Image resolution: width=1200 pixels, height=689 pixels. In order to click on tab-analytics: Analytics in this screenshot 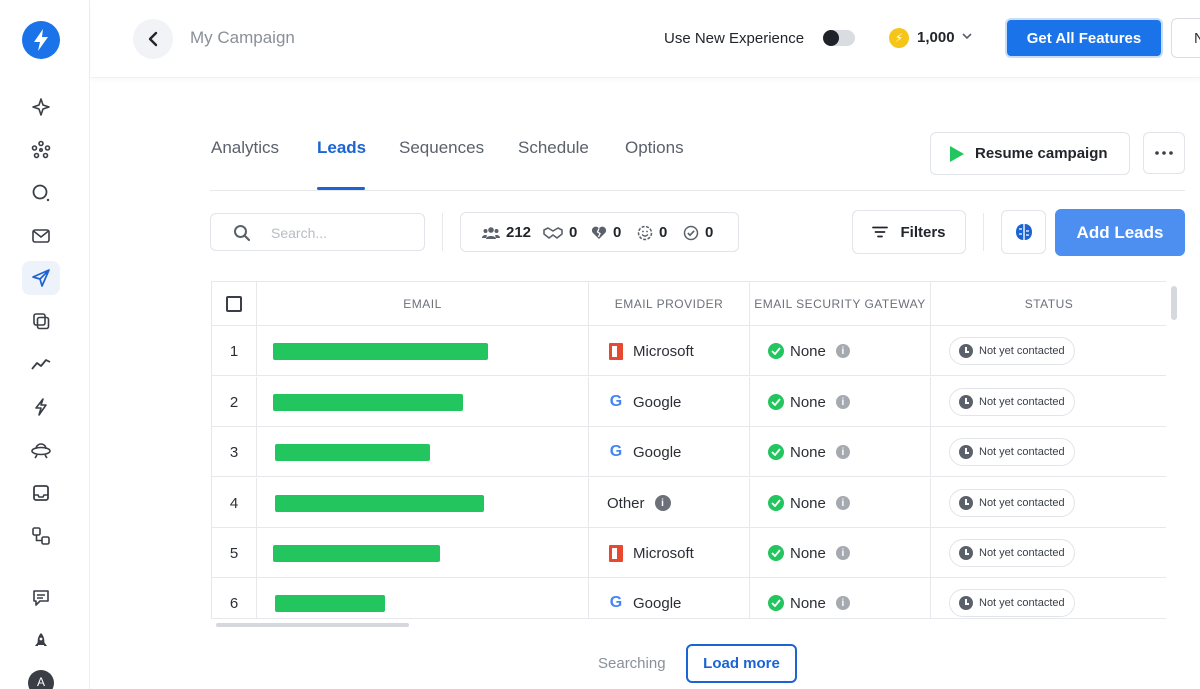, I will do `click(245, 148)`.